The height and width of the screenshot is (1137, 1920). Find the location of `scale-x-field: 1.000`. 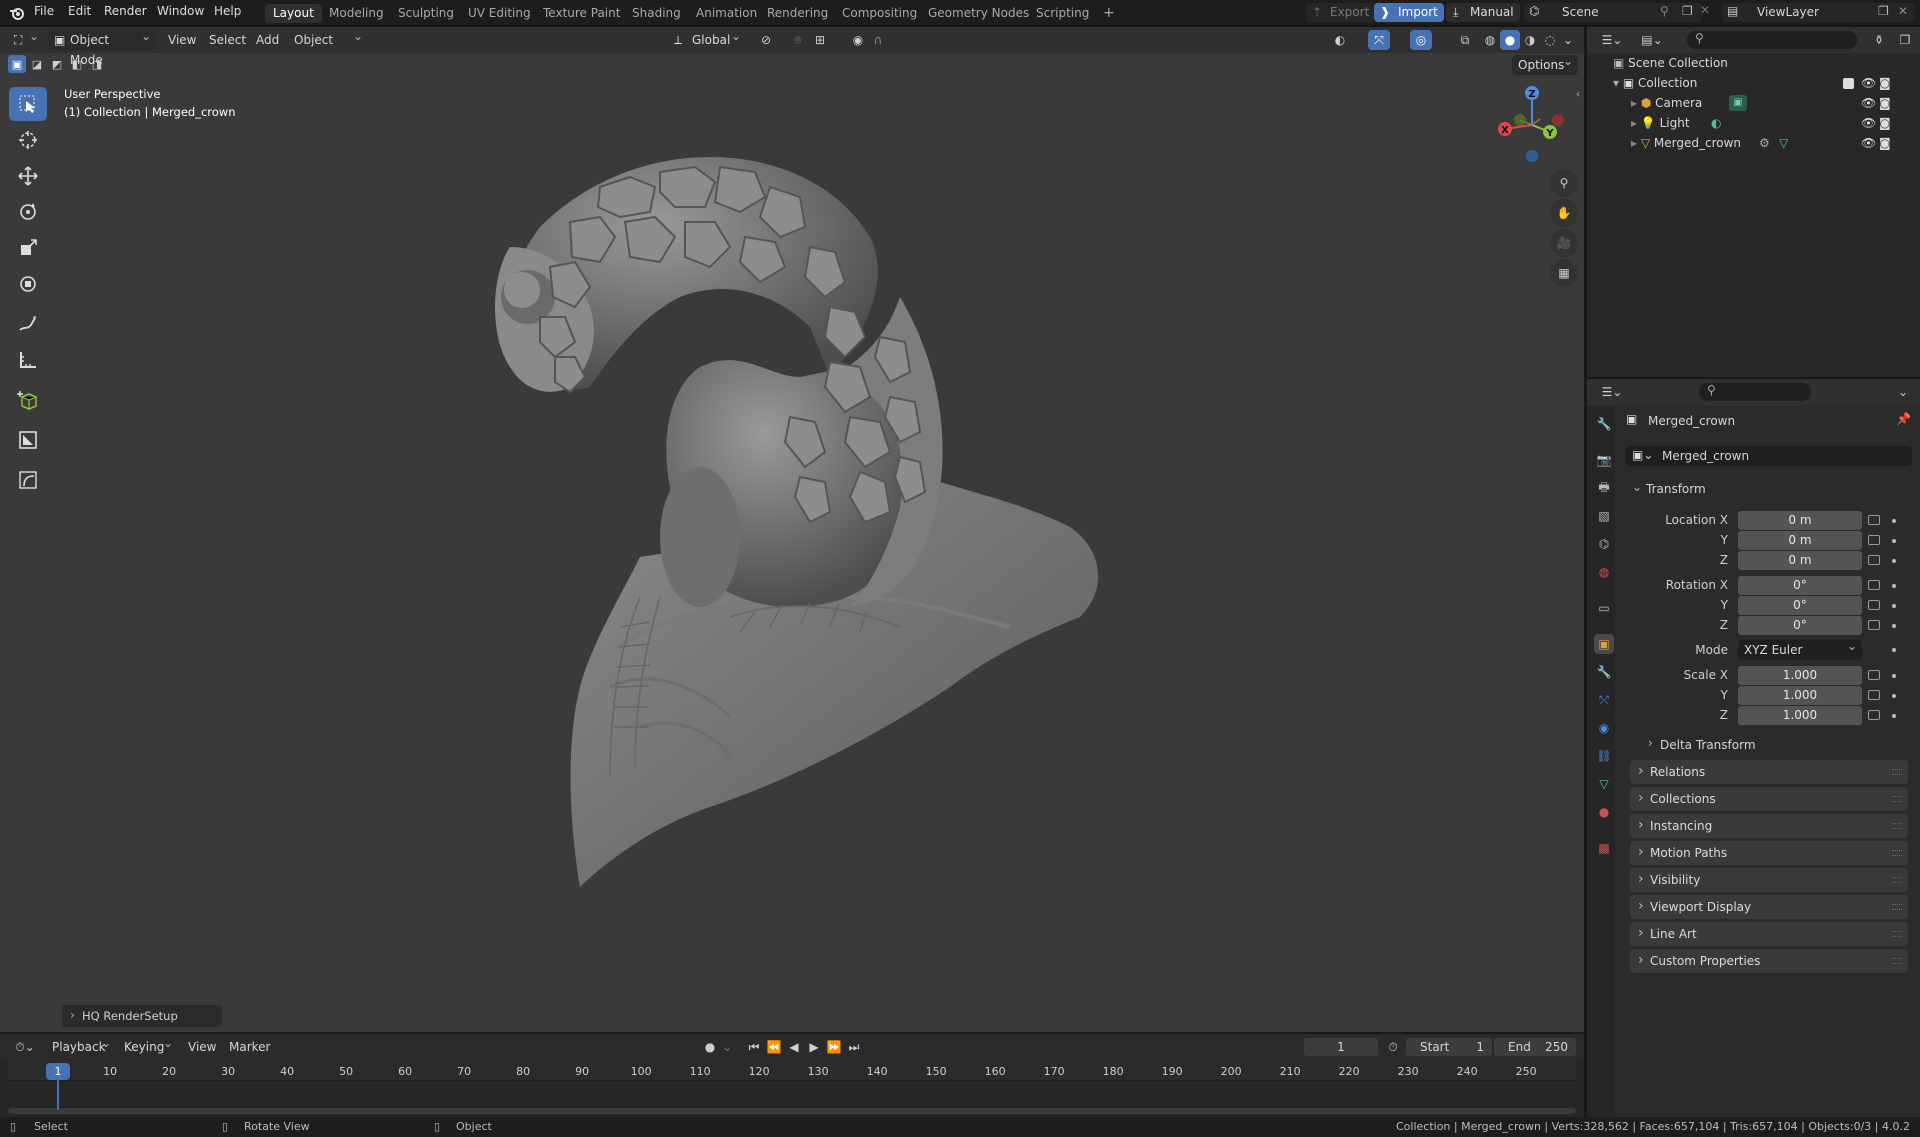

scale-x-field: 1.000 is located at coordinates (1800, 675).